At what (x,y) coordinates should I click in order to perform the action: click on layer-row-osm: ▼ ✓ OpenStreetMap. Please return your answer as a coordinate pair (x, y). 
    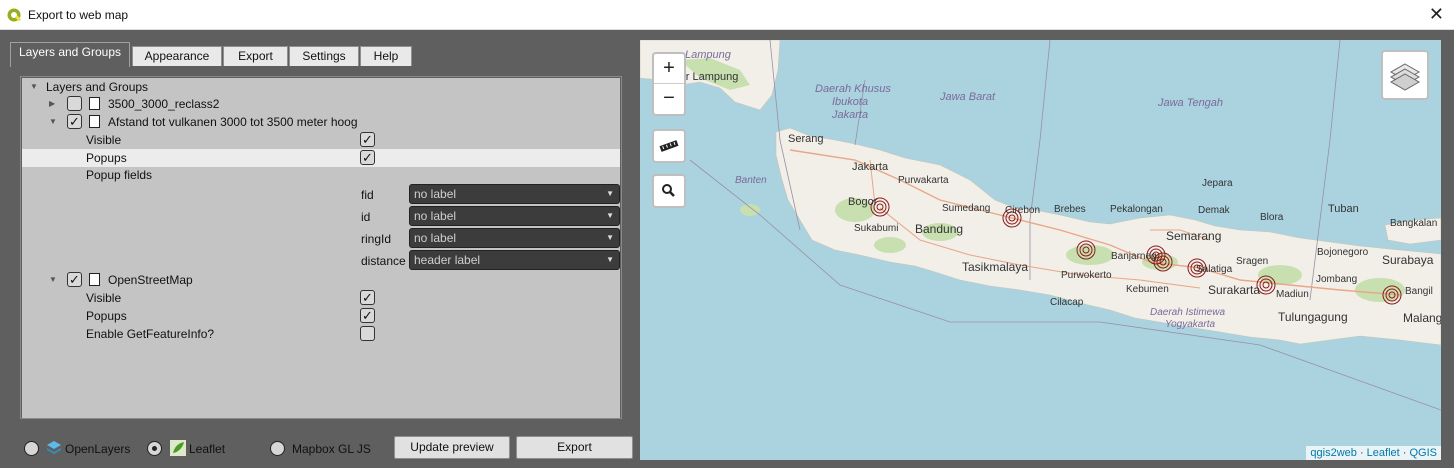
    Looking at the image, I should click on (321, 280).